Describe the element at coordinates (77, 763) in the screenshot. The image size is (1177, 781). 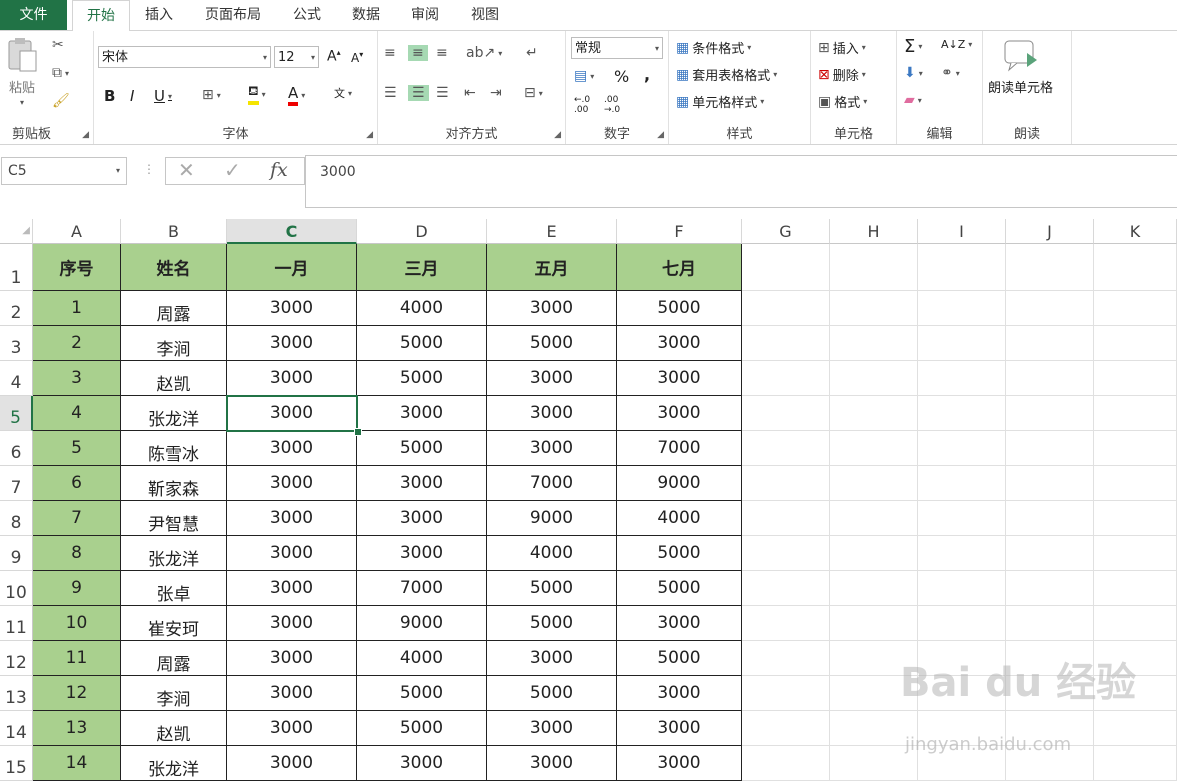
I see `table-cell: 14` at that location.